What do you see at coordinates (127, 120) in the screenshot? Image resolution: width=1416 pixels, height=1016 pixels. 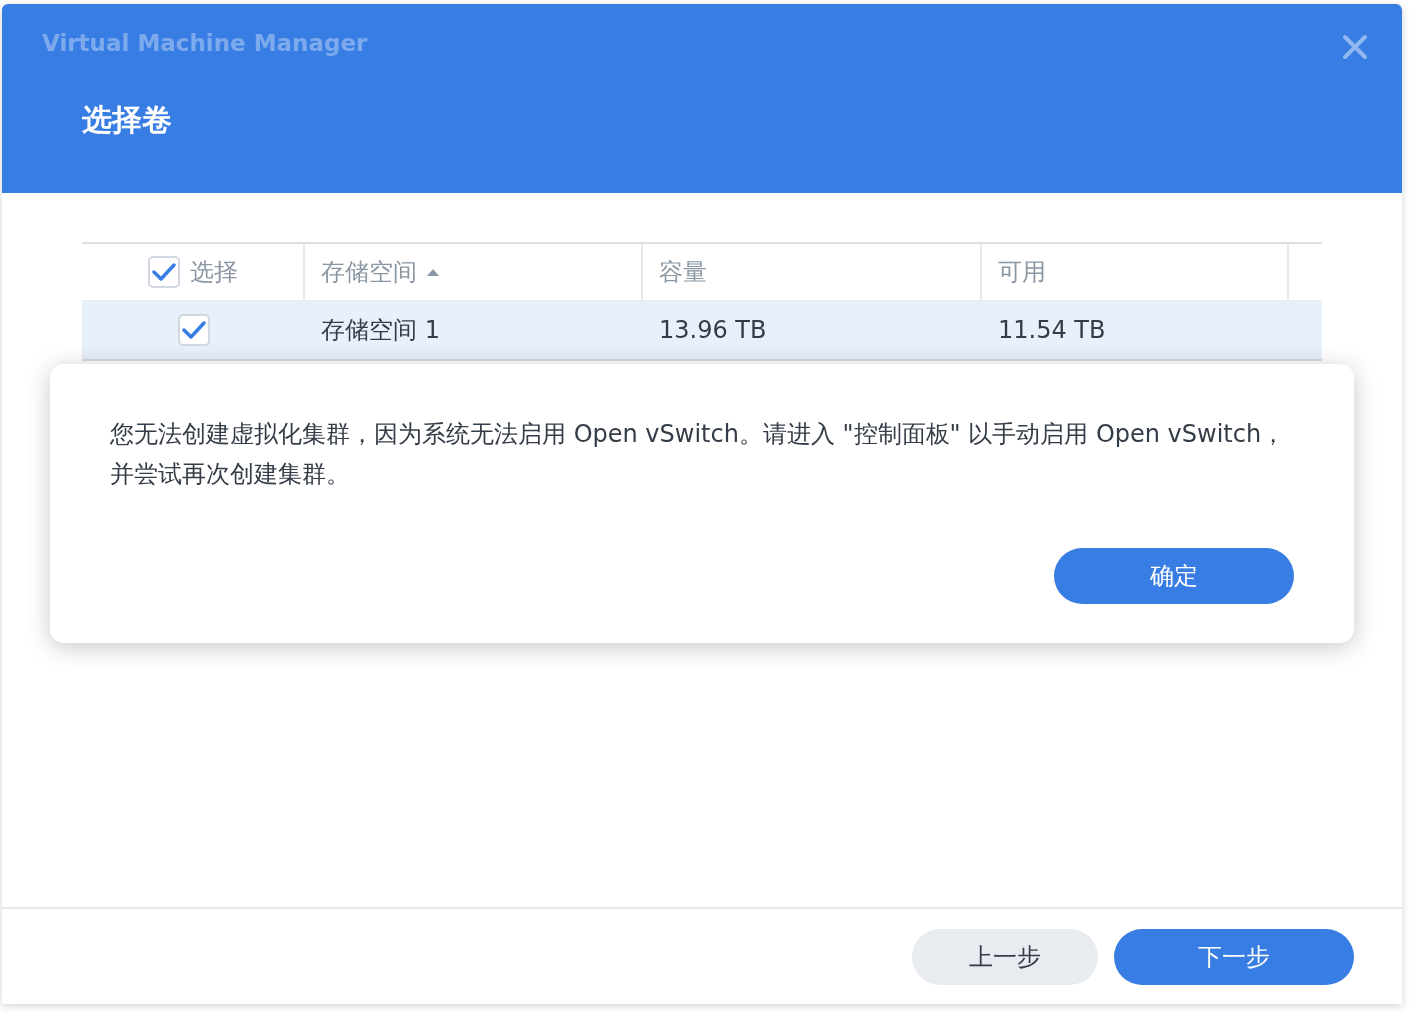 I see `step-title: 选择卷` at bounding box center [127, 120].